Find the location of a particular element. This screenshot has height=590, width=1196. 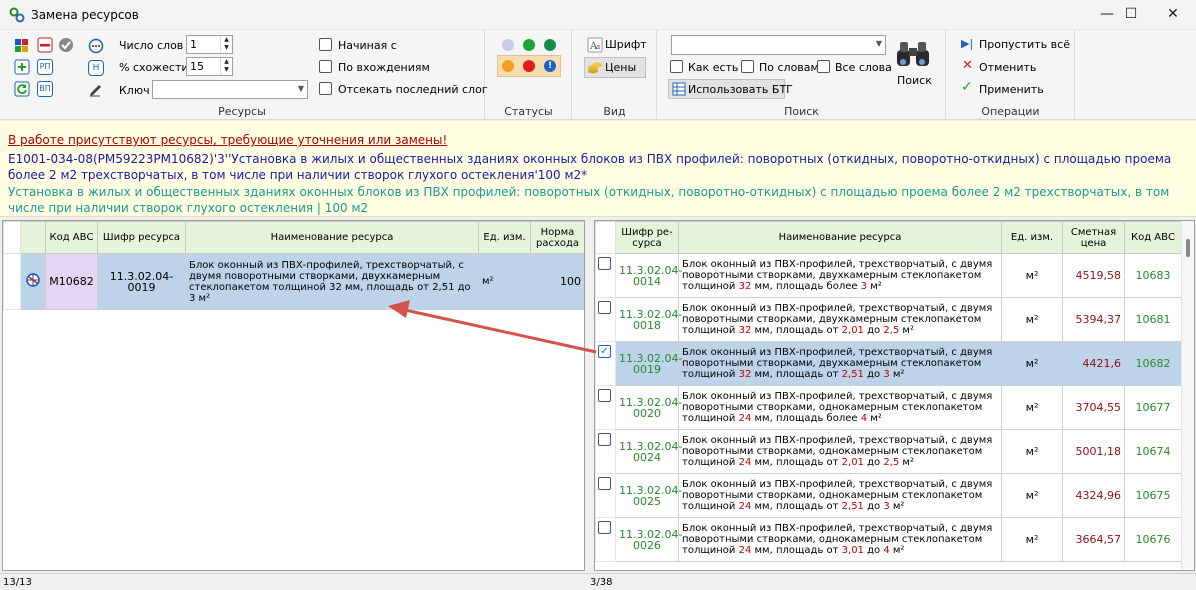

all-words-label: Все слова is located at coordinates (863, 67).